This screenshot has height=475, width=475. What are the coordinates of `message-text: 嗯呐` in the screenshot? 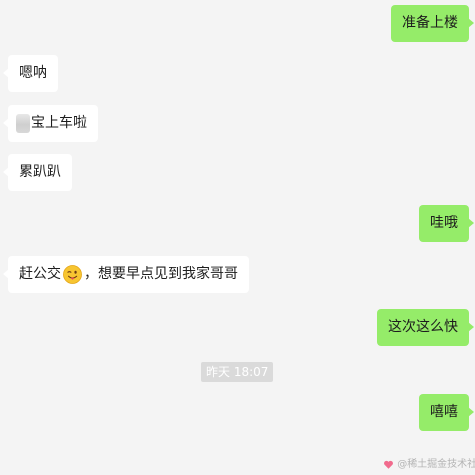 It's located at (33, 73).